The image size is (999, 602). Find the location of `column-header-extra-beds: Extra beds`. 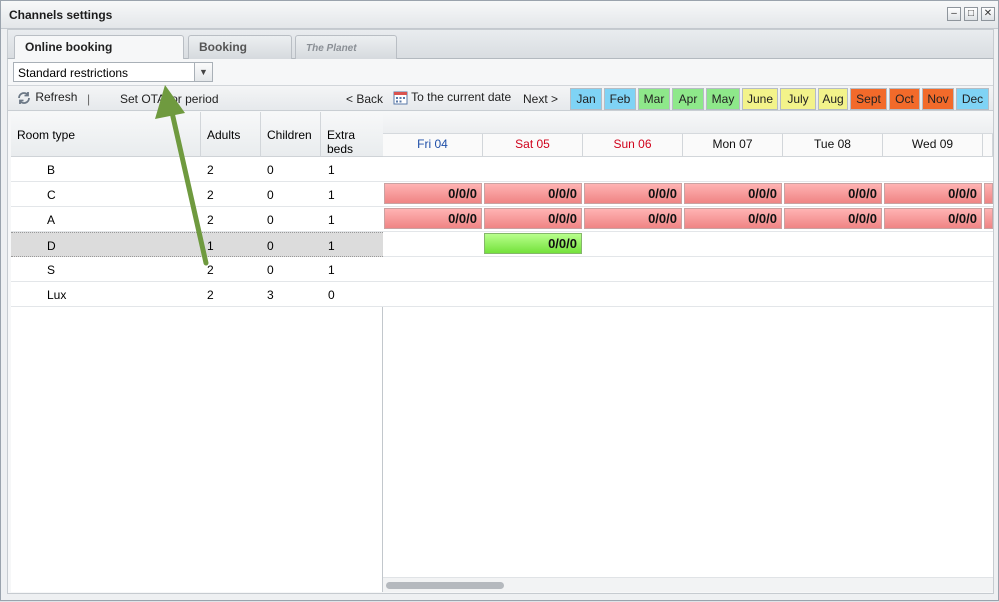

column-header-extra-beds: Extra beds is located at coordinates (352, 134).